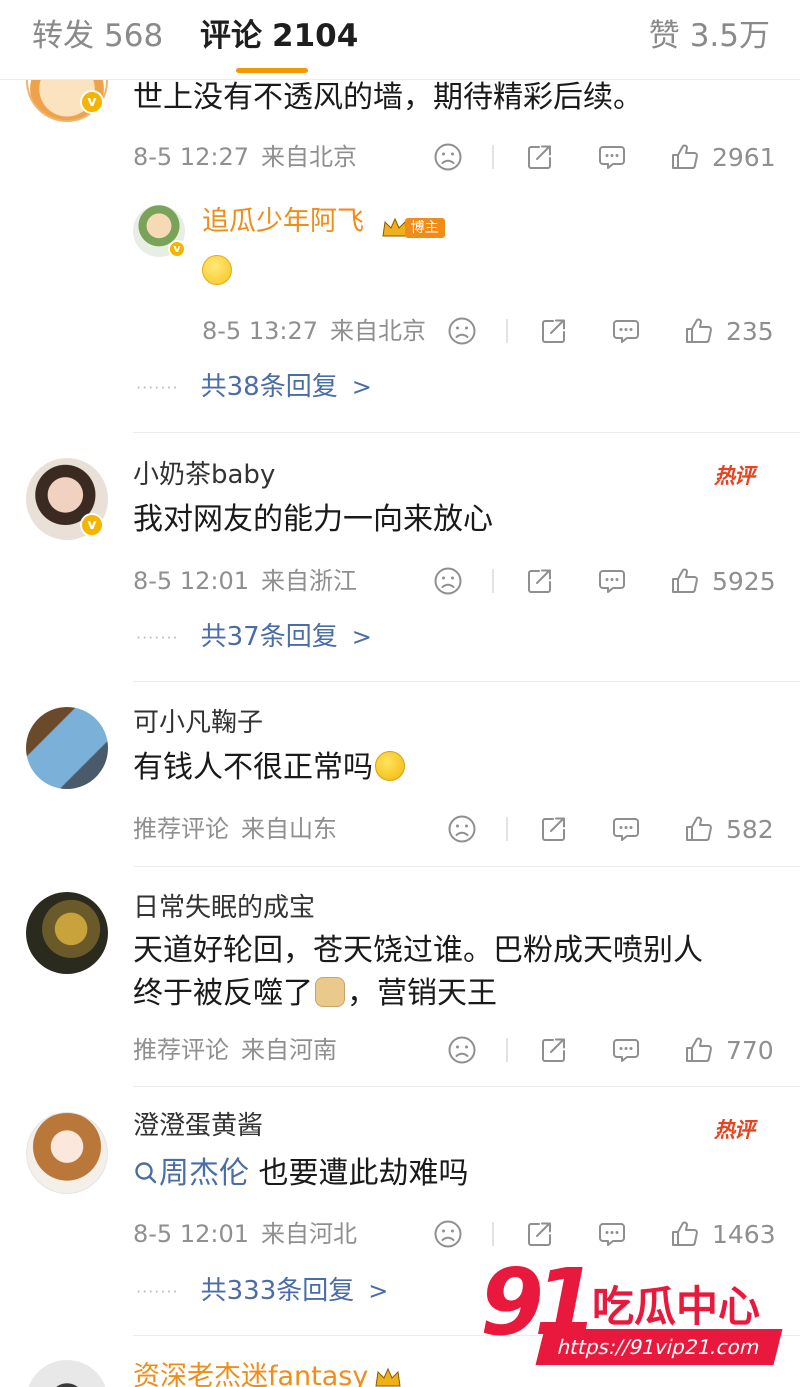 This screenshot has width=800, height=1387. I want to click on blogger-badge: 博主, so click(413, 224).